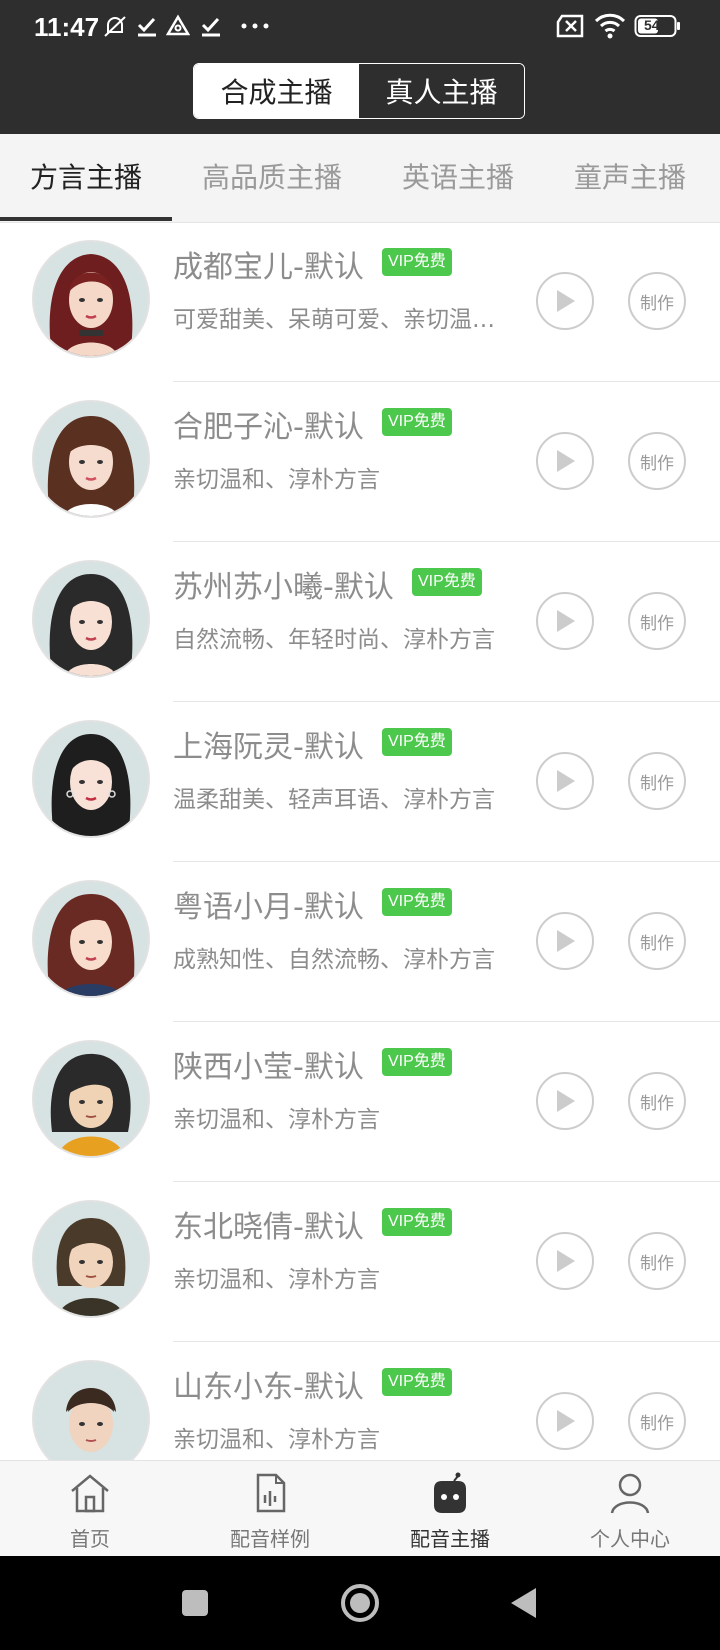 Image resolution: width=720 pixels, height=1650 pixels. What do you see at coordinates (86, 219) in the screenshot?
I see `active-tab-indicator` at bounding box center [86, 219].